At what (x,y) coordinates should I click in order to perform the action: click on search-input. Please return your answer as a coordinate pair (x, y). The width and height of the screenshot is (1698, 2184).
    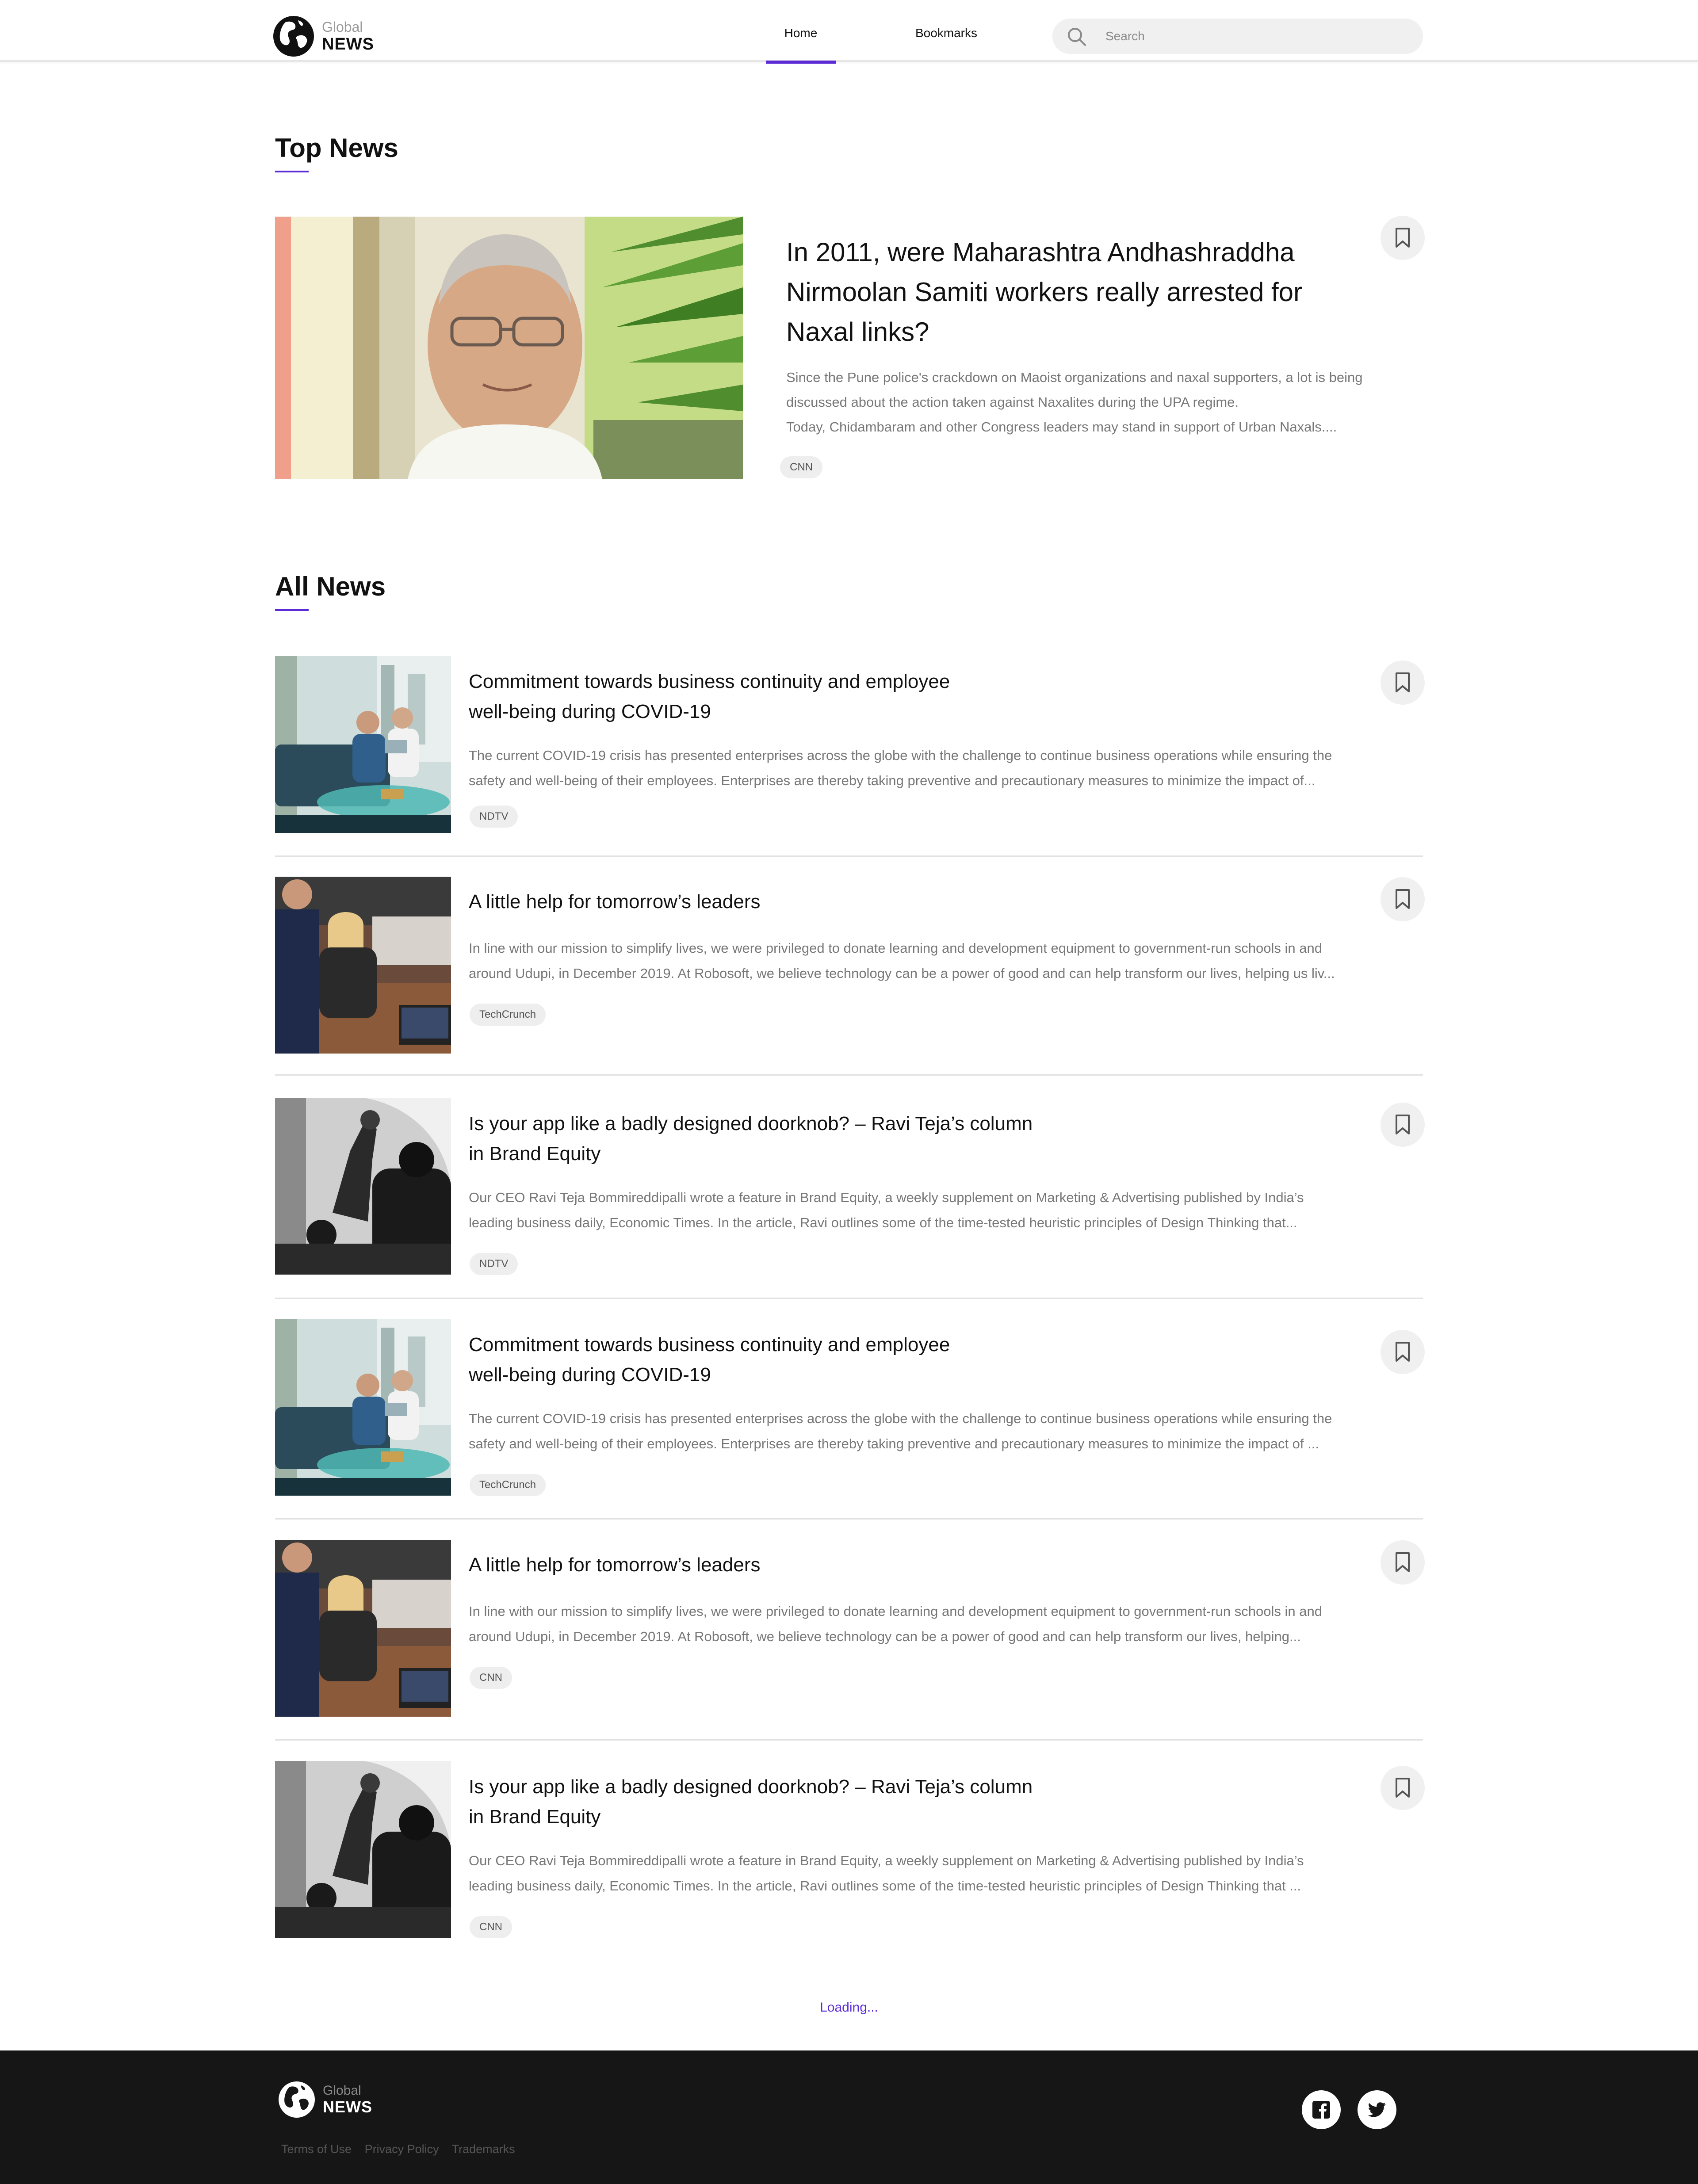
    Looking at the image, I should click on (1255, 36).